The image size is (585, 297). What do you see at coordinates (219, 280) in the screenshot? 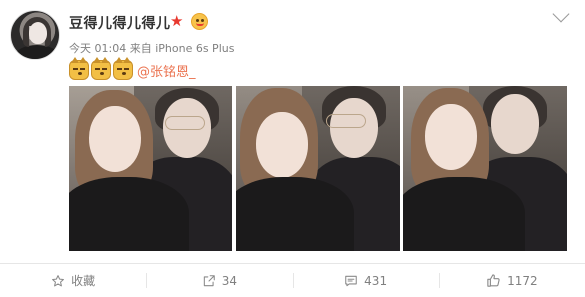
I see `repost-button: 34` at bounding box center [219, 280].